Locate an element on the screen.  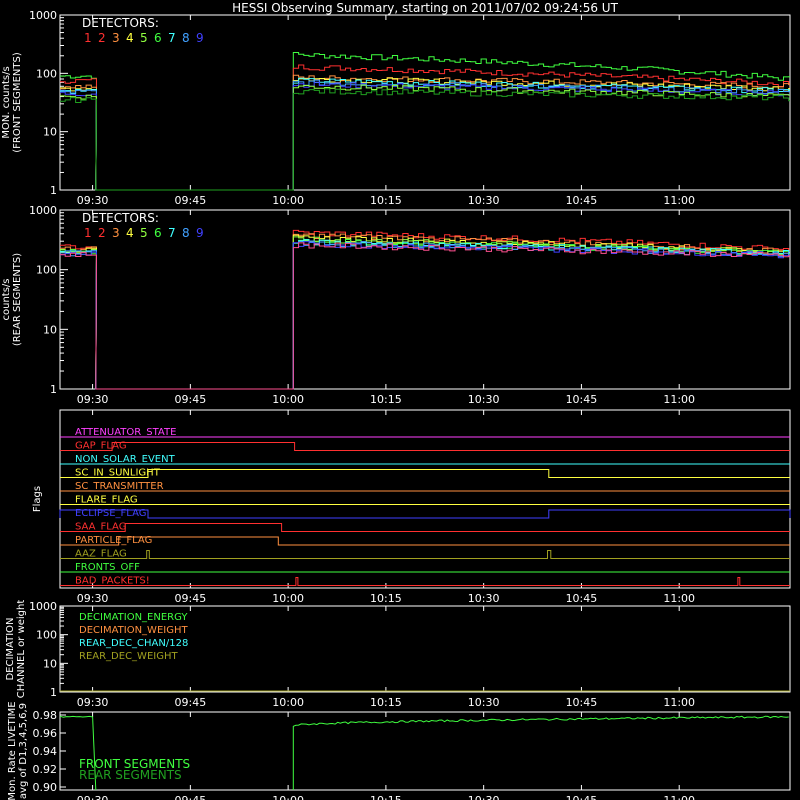
y-tick-label: 0.96 is located at coordinates (45, 733).